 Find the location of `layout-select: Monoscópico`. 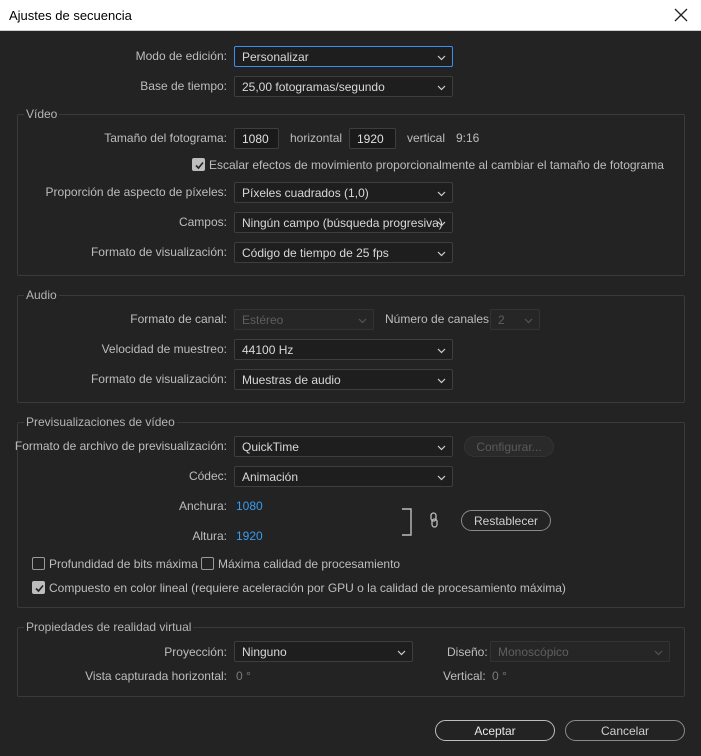

layout-select: Monoscópico is located at coordinates (580, 651).